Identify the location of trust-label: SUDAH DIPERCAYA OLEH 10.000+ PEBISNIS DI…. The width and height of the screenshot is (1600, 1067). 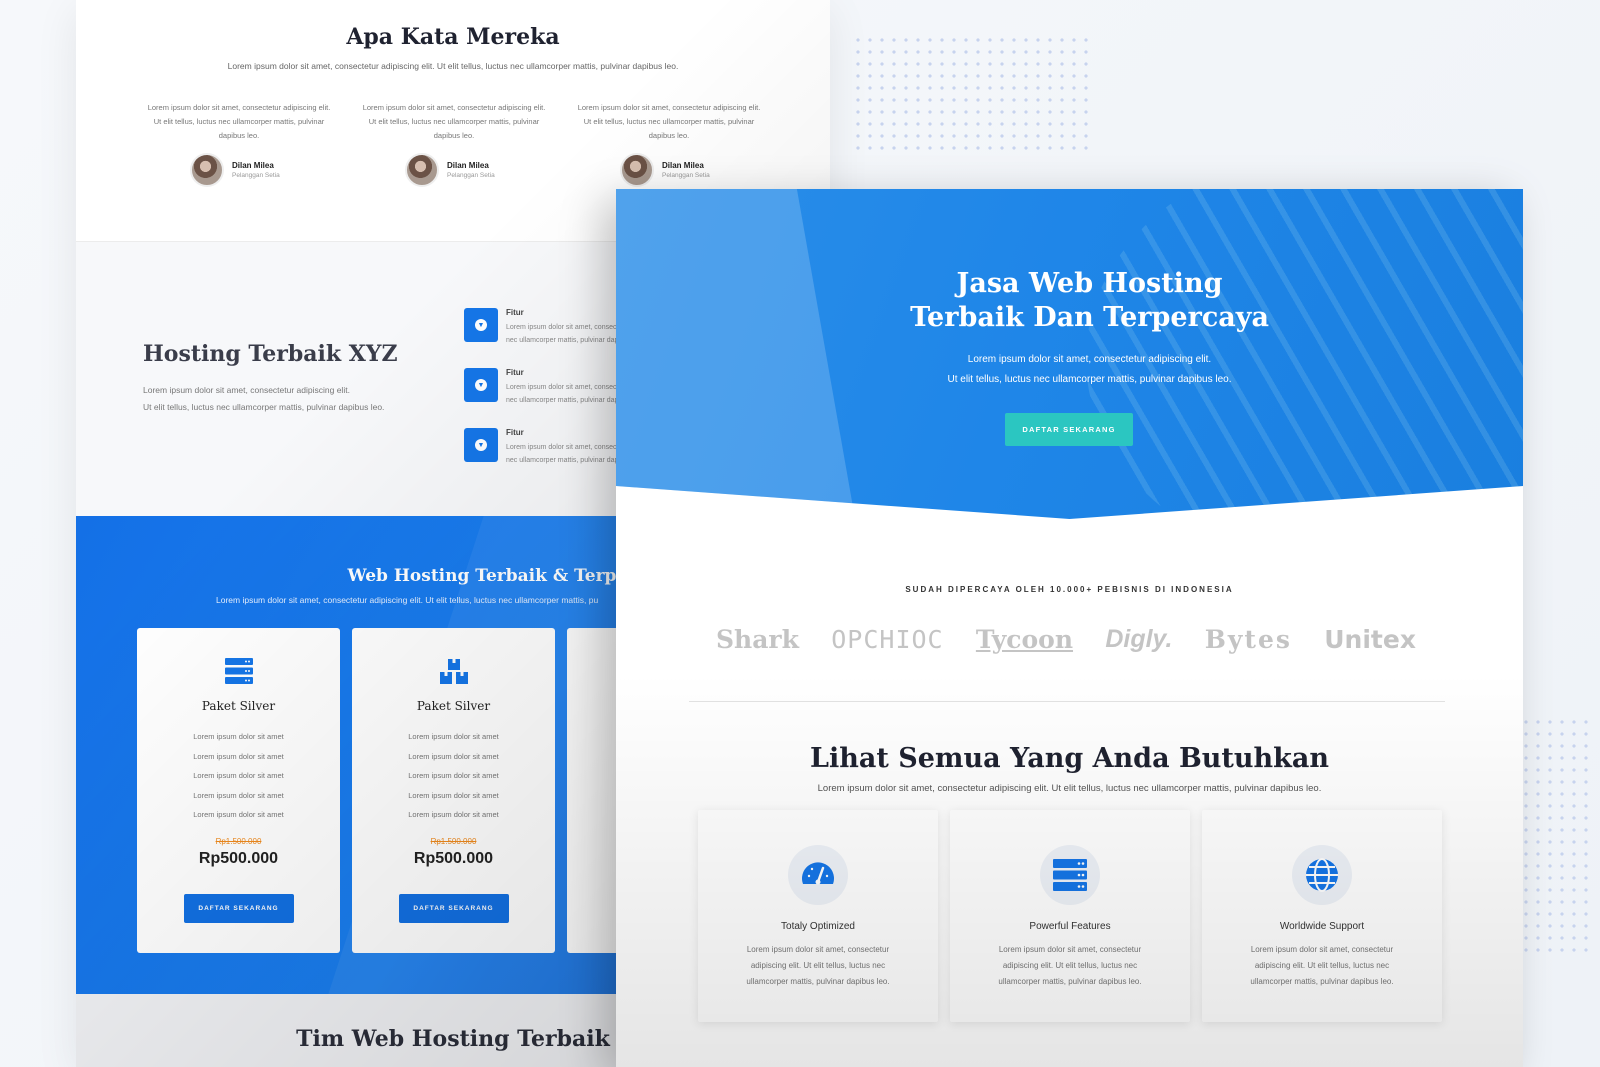
(1069, 589).